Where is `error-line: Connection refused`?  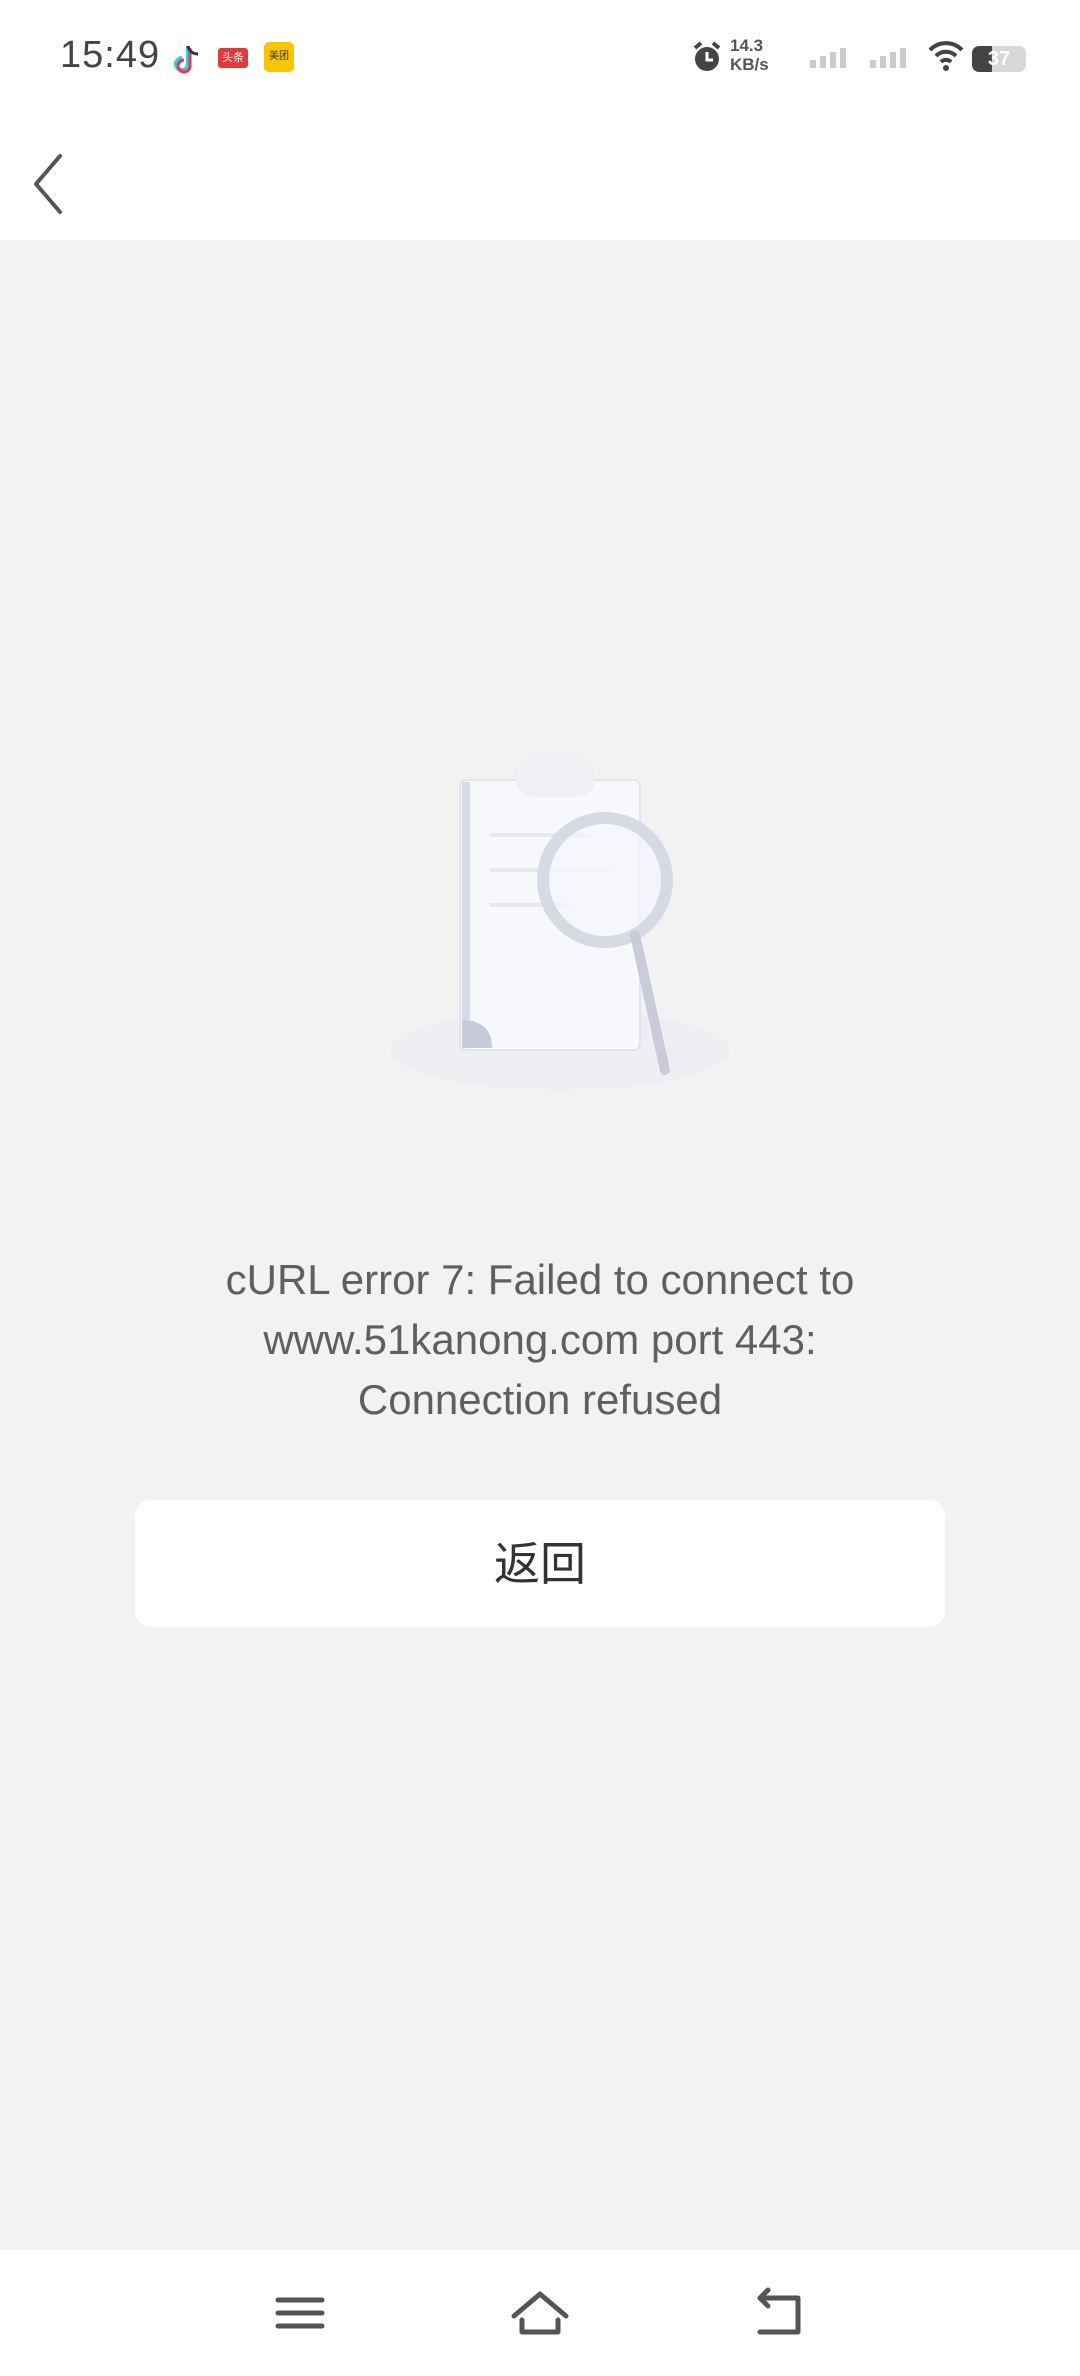 error-line: Connection refused is located at coordinates (540, 1399).